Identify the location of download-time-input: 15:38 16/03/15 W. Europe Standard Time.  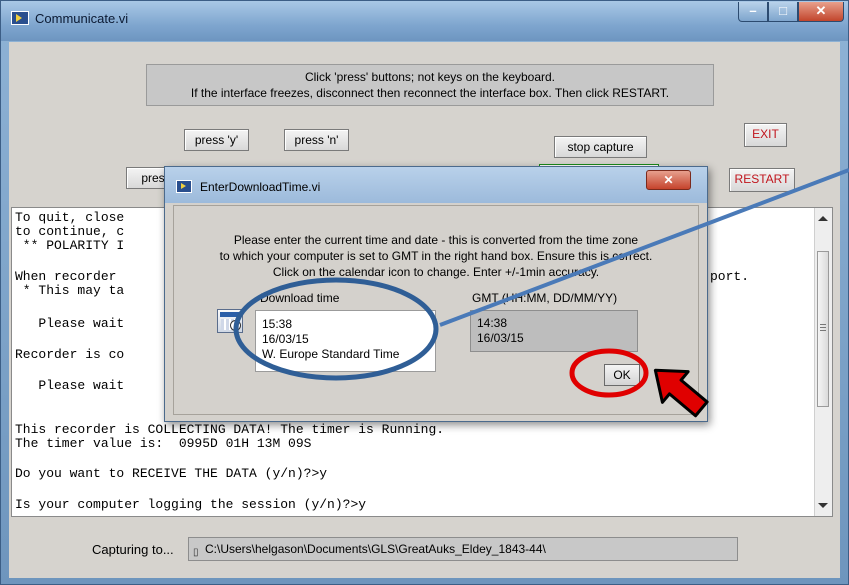
(345, 341).